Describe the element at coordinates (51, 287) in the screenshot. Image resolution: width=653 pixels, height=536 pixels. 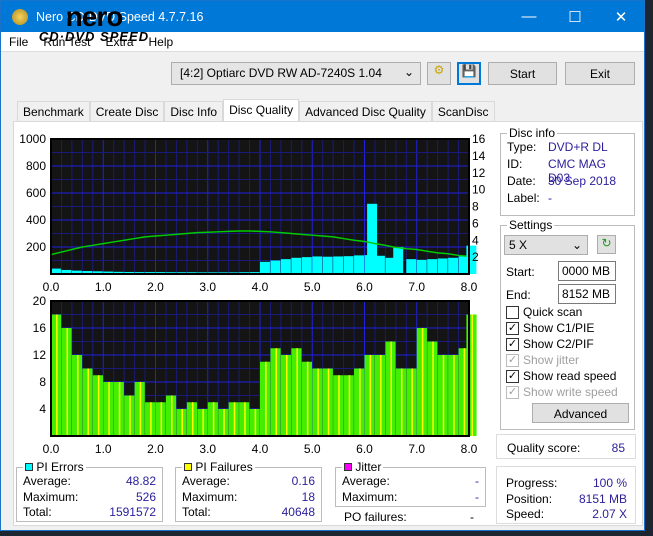
I see `x-tick-label: 0.0` at that location.